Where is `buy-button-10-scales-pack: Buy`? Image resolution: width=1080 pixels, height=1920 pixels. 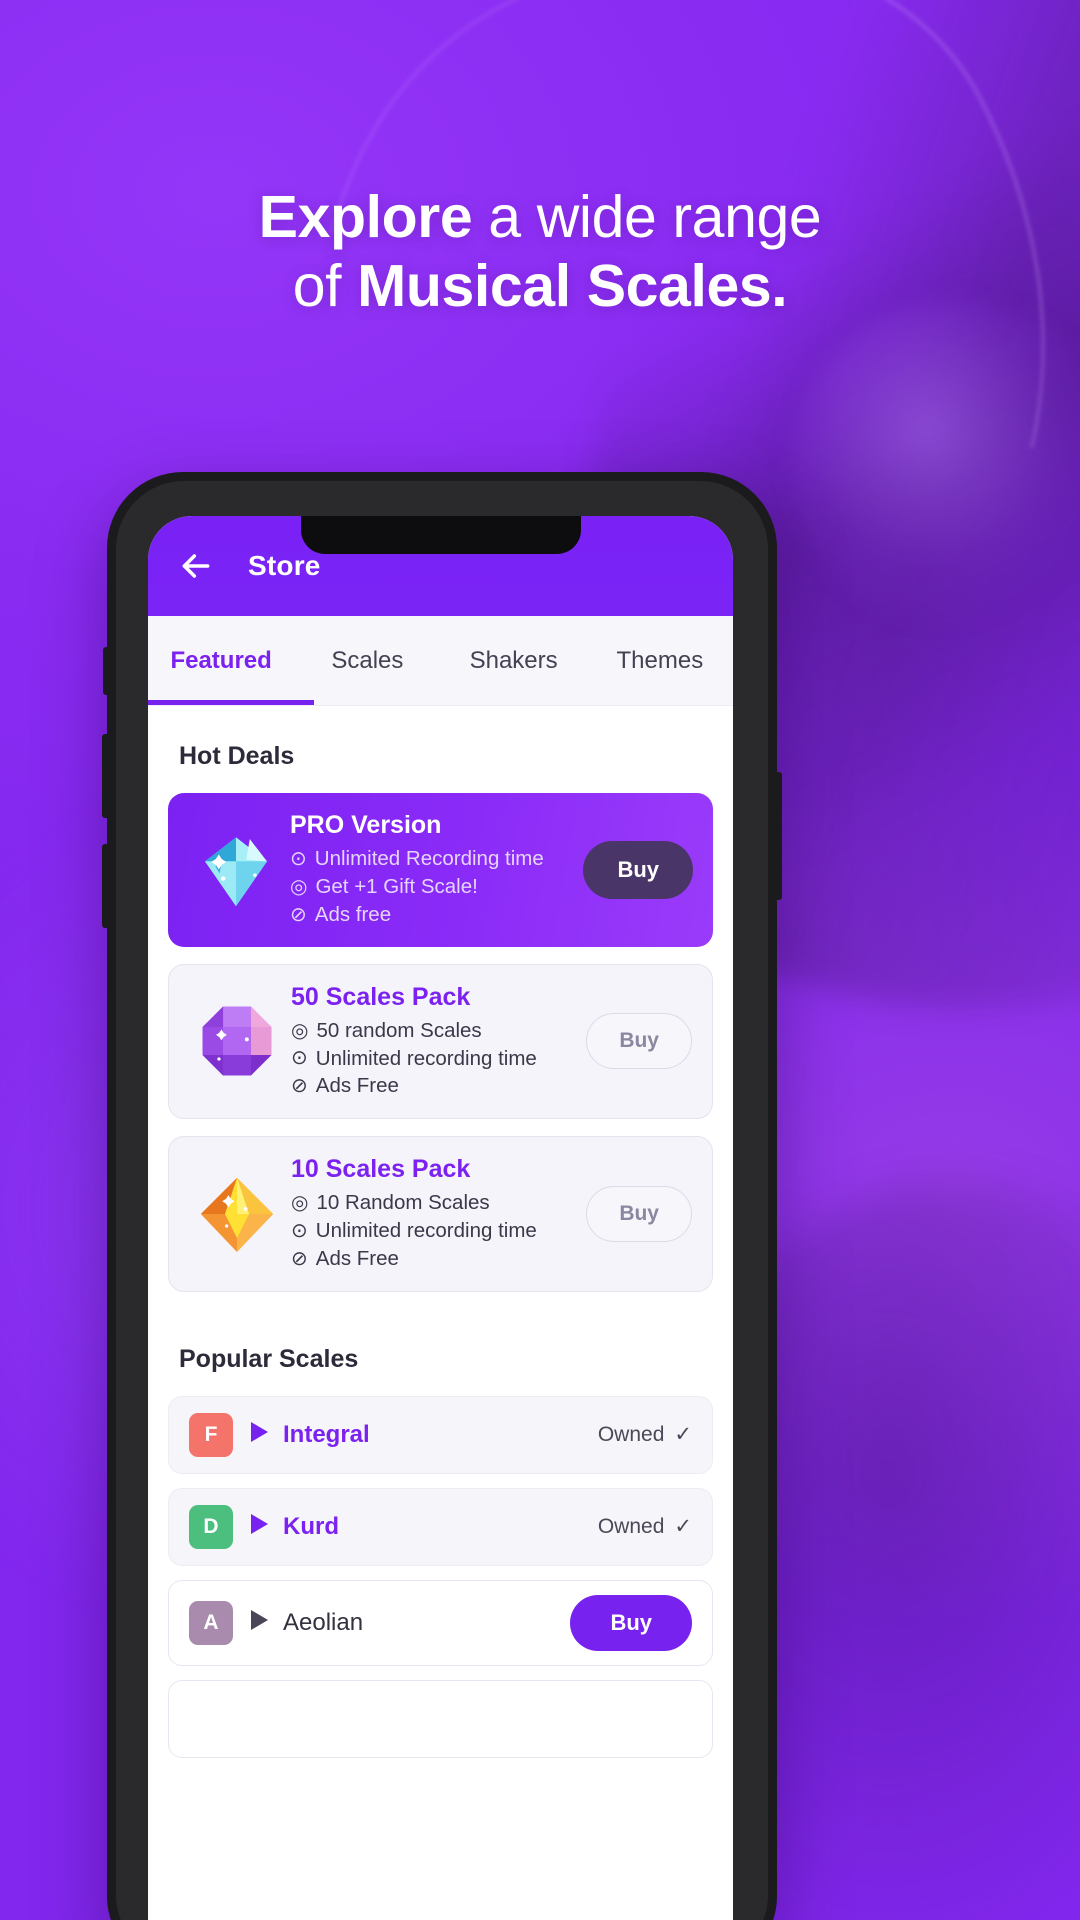
buy-button-10-scales-pack: Buy is located at coordinates (639, 1214).